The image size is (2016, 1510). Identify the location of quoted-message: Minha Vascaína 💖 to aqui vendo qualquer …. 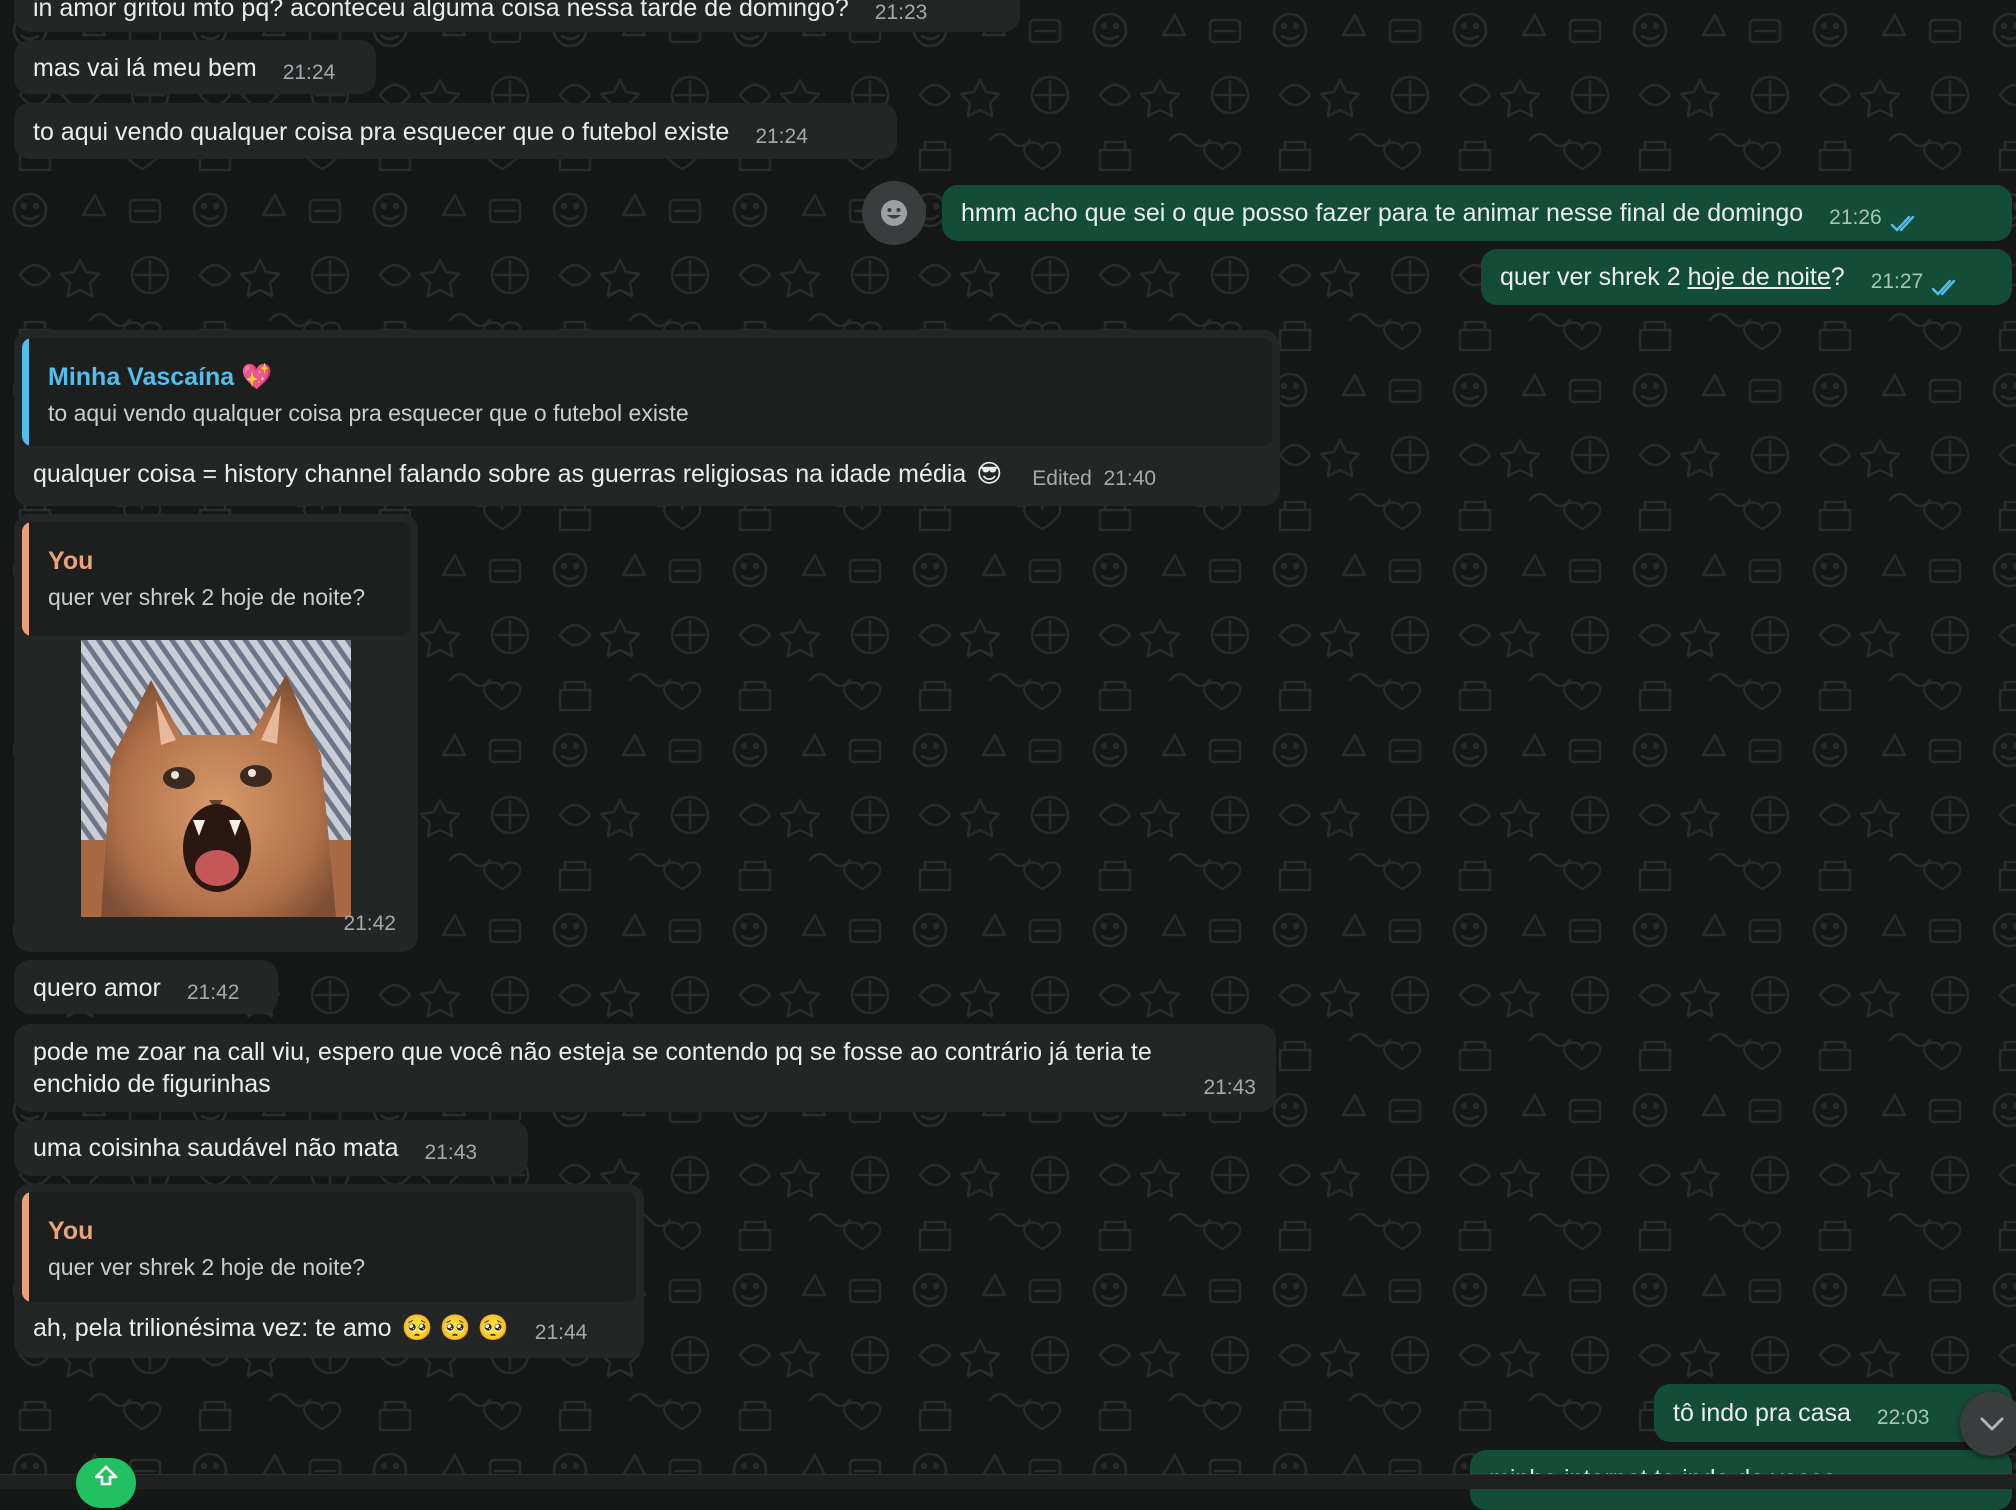
(647, 392).